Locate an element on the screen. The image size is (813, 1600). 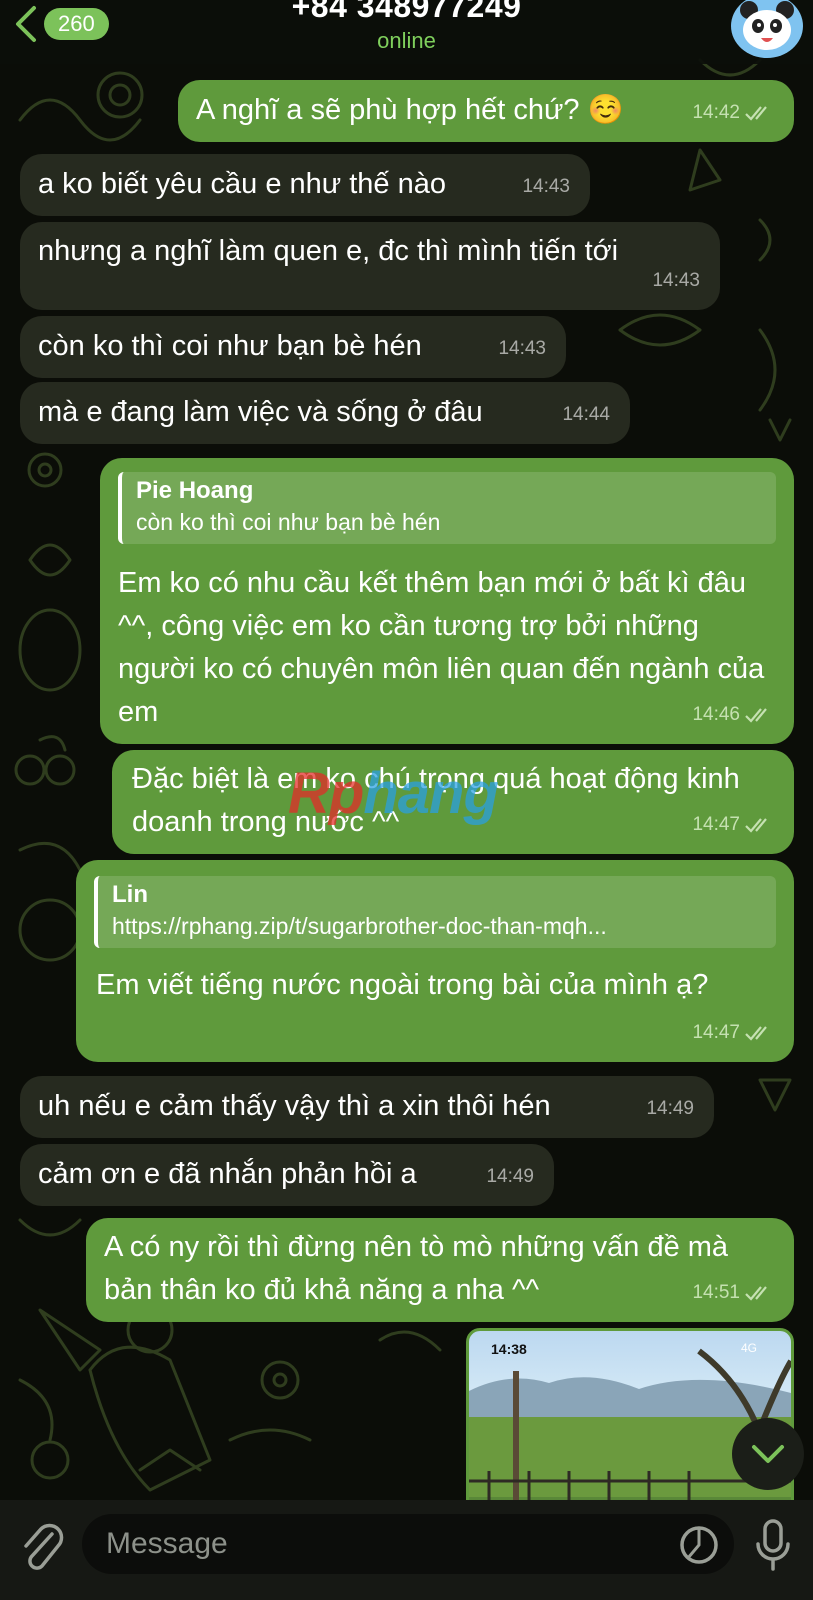
message-text: mà e đang làm việc và sống ở đâu is located at coordinates (260, 412).